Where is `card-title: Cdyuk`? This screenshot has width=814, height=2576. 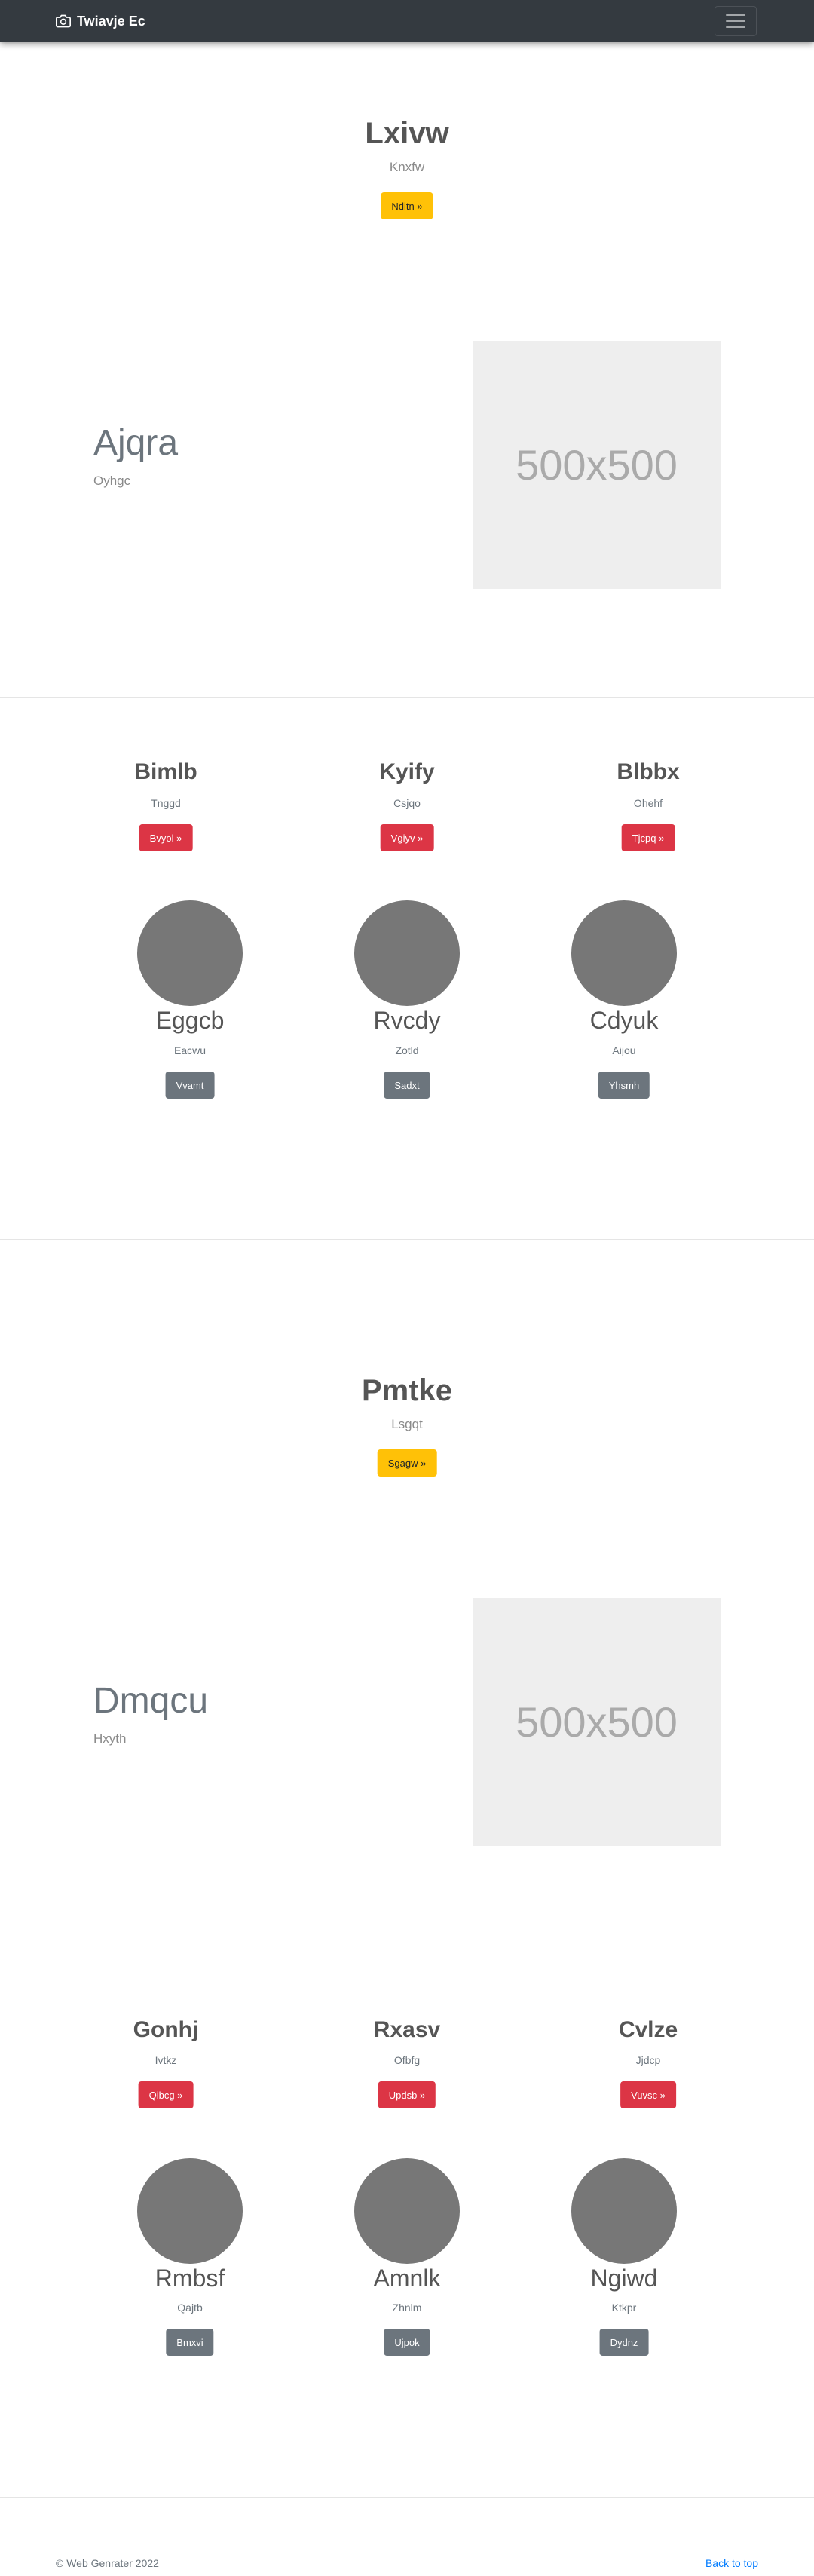 card-title: Cdyuk is located at coordinates (624, 1020).